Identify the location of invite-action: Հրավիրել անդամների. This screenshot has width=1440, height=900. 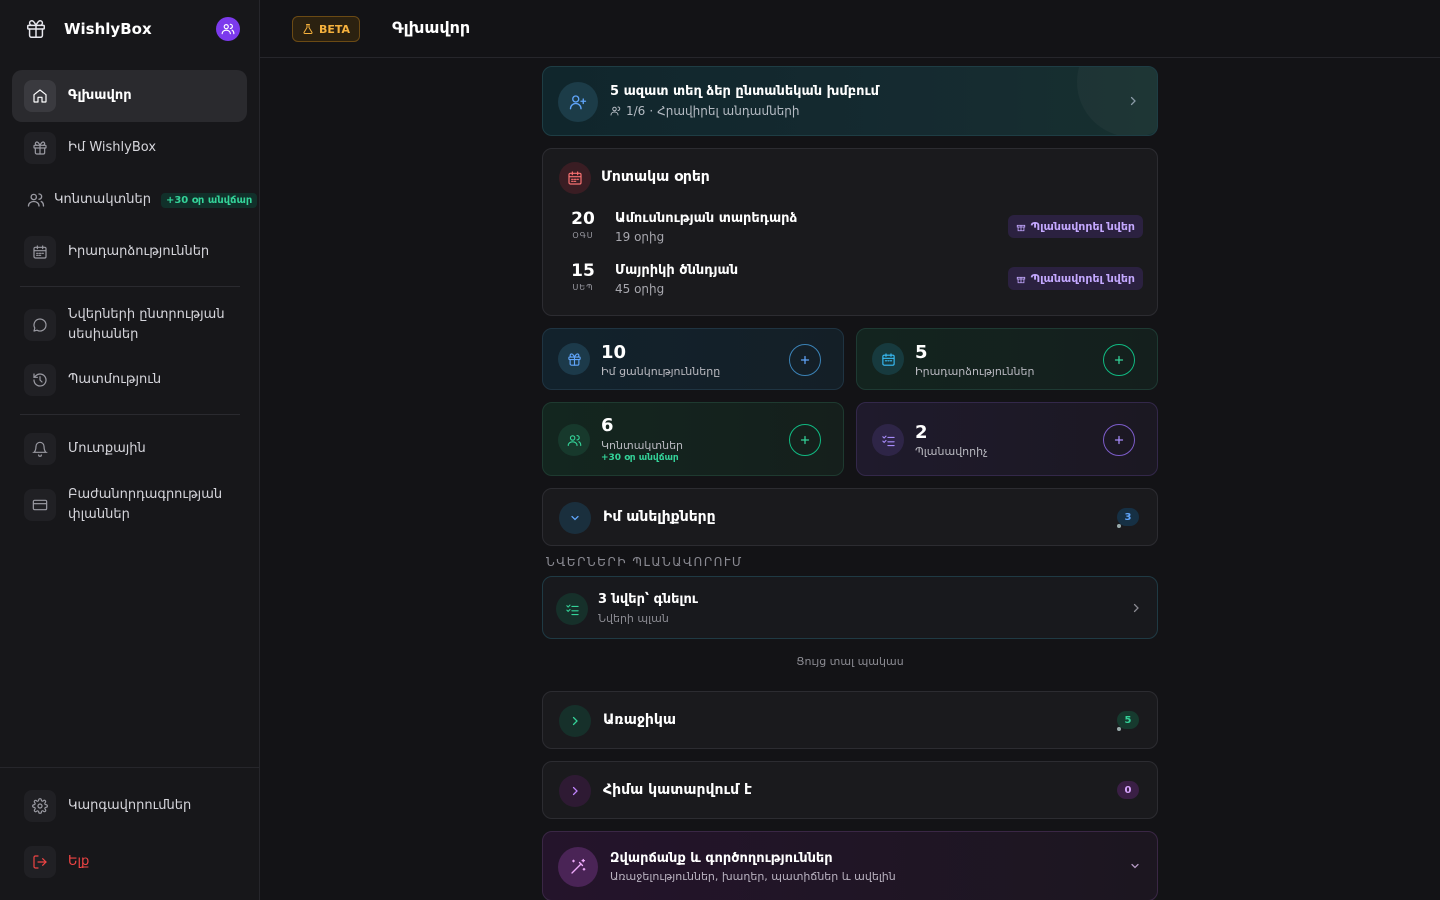
(728, 111).